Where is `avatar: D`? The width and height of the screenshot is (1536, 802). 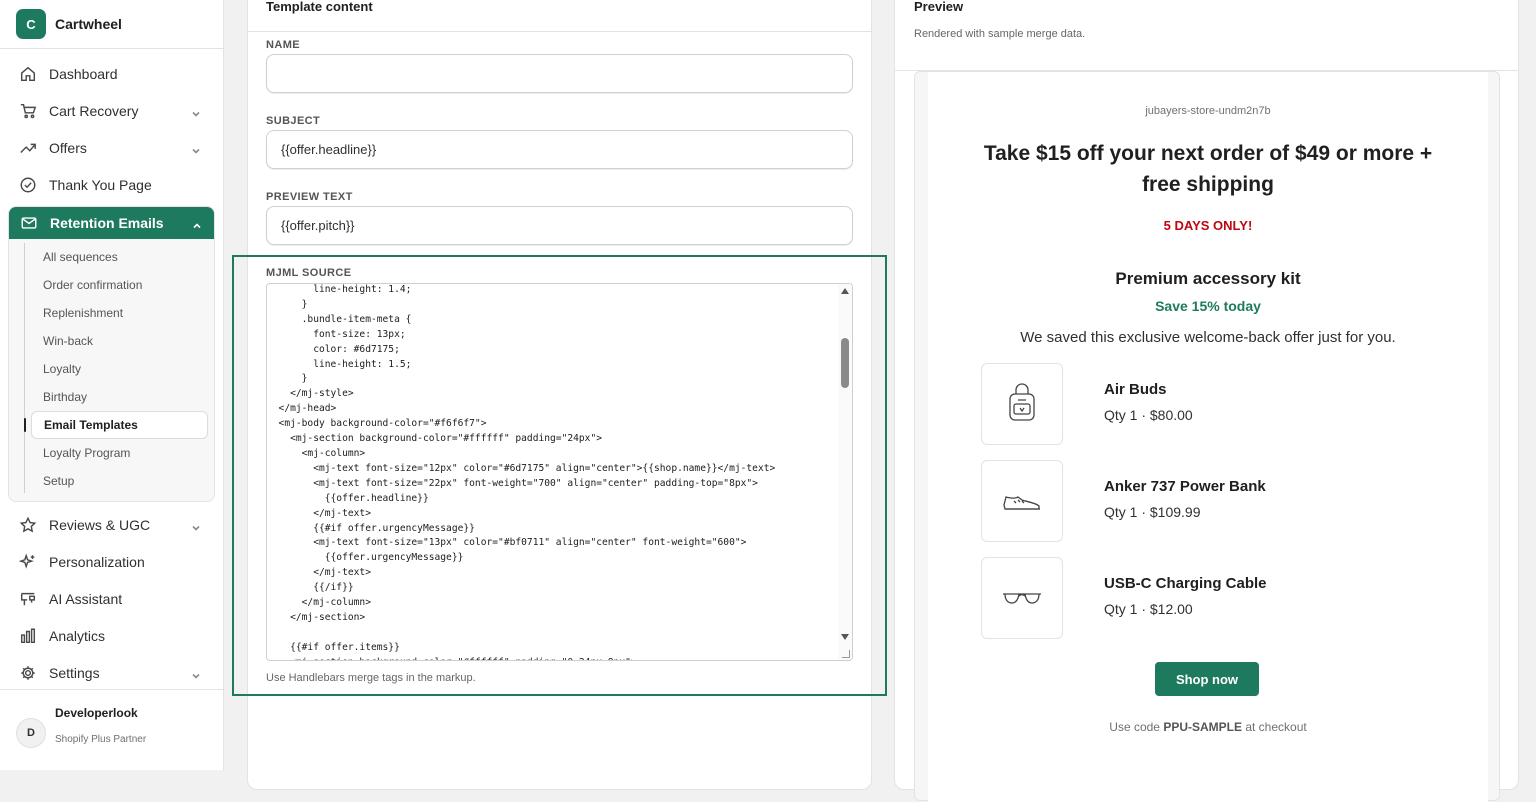
avatar: D is located at coordinates (31, 733).